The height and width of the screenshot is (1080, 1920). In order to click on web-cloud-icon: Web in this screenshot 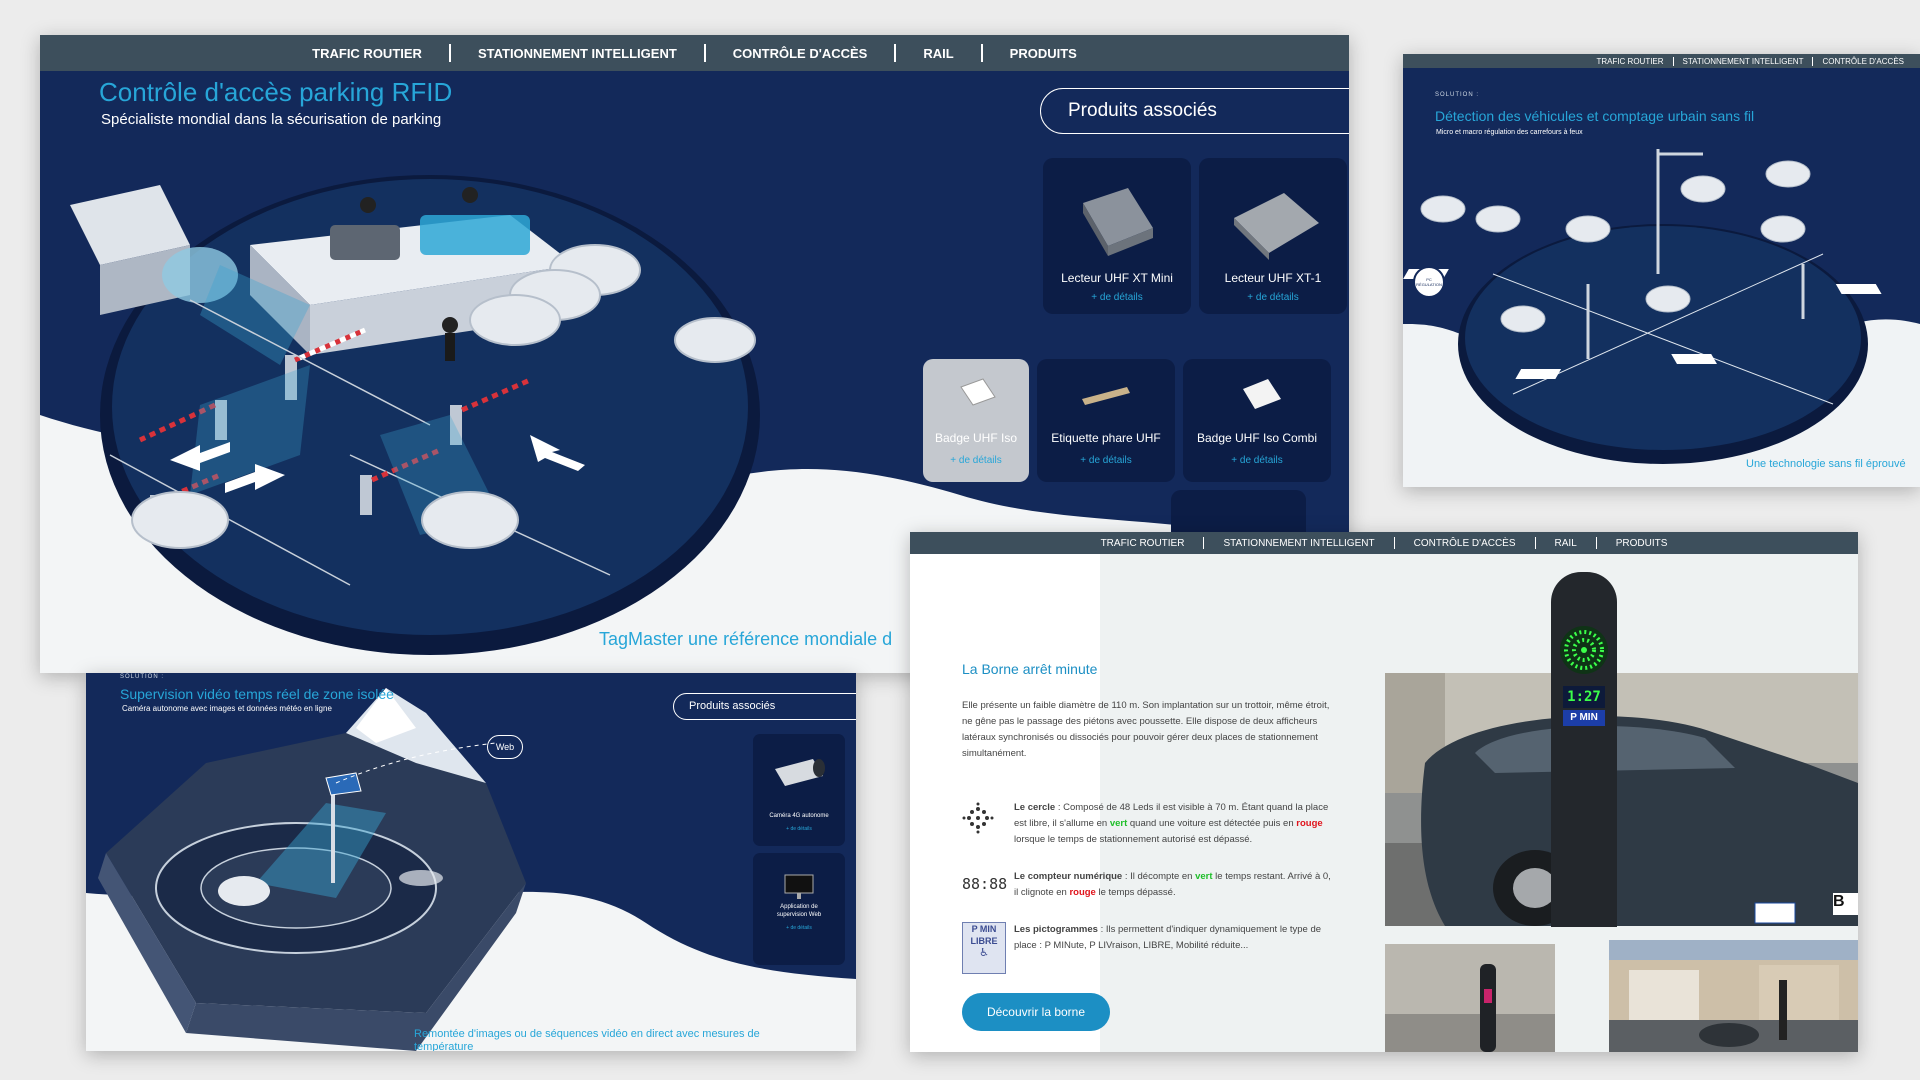, I will do `click(505, 747)`.